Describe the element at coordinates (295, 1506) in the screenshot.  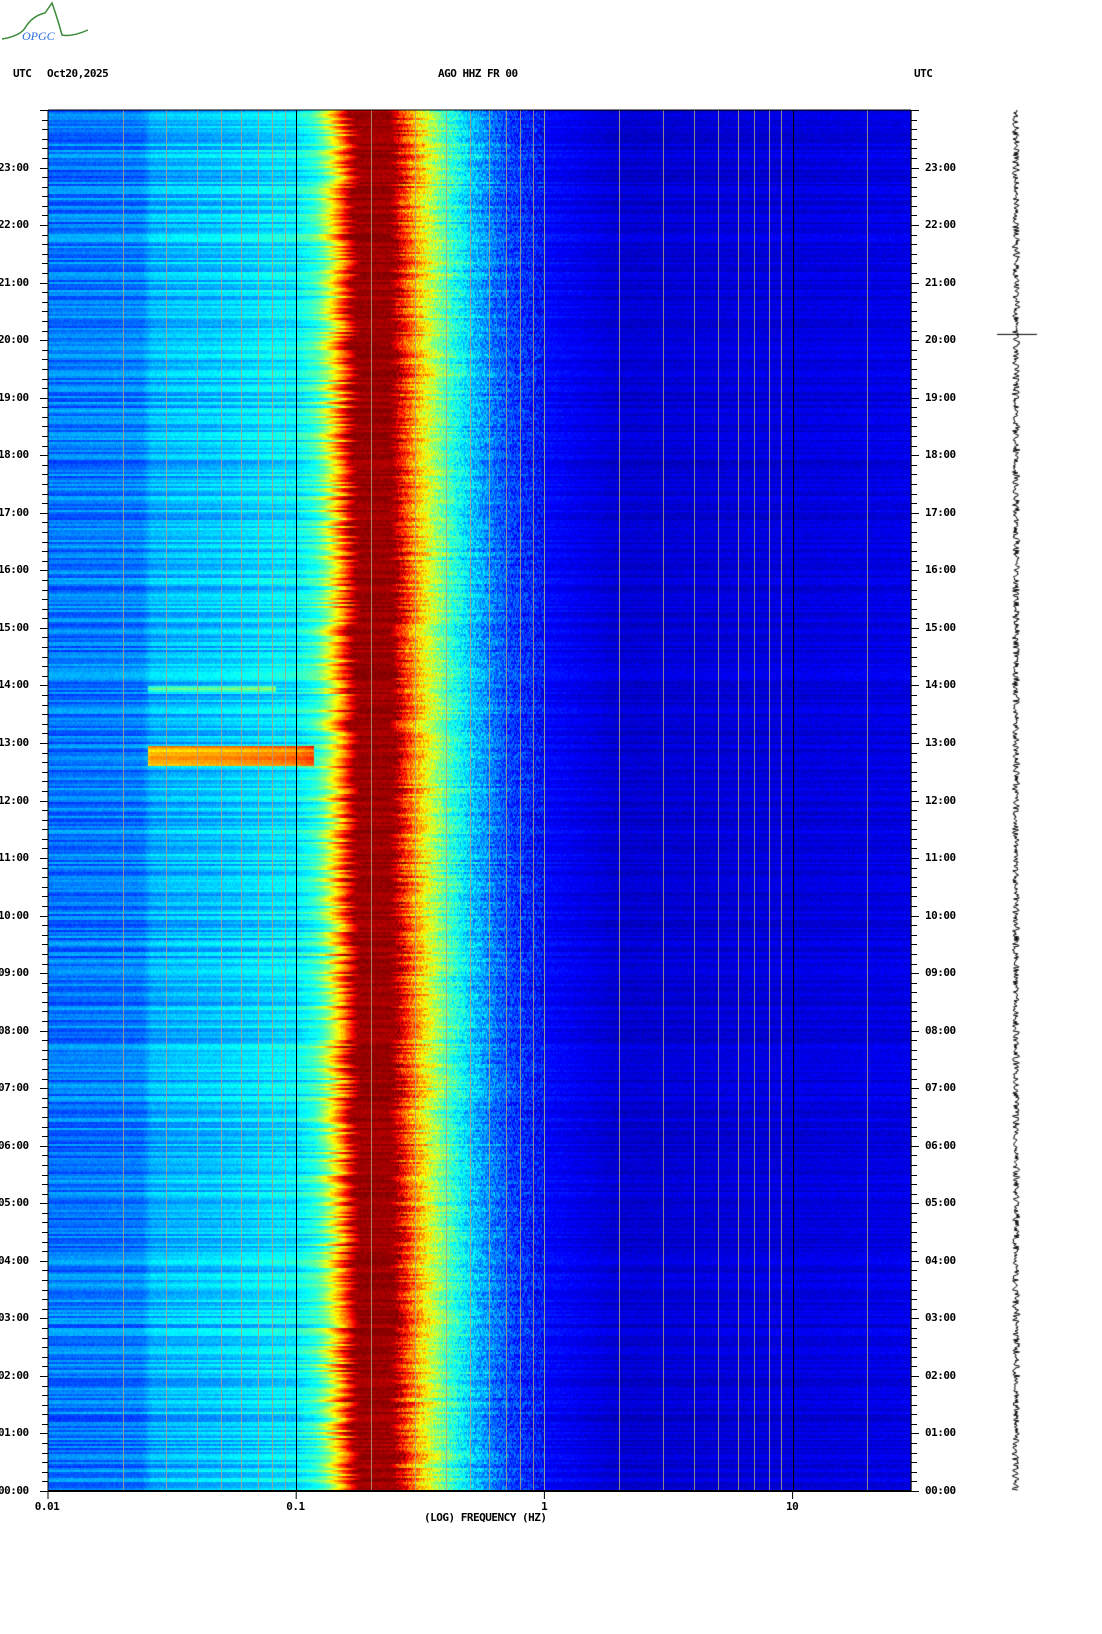
I see `x-tick-label: 0.1` at that location.